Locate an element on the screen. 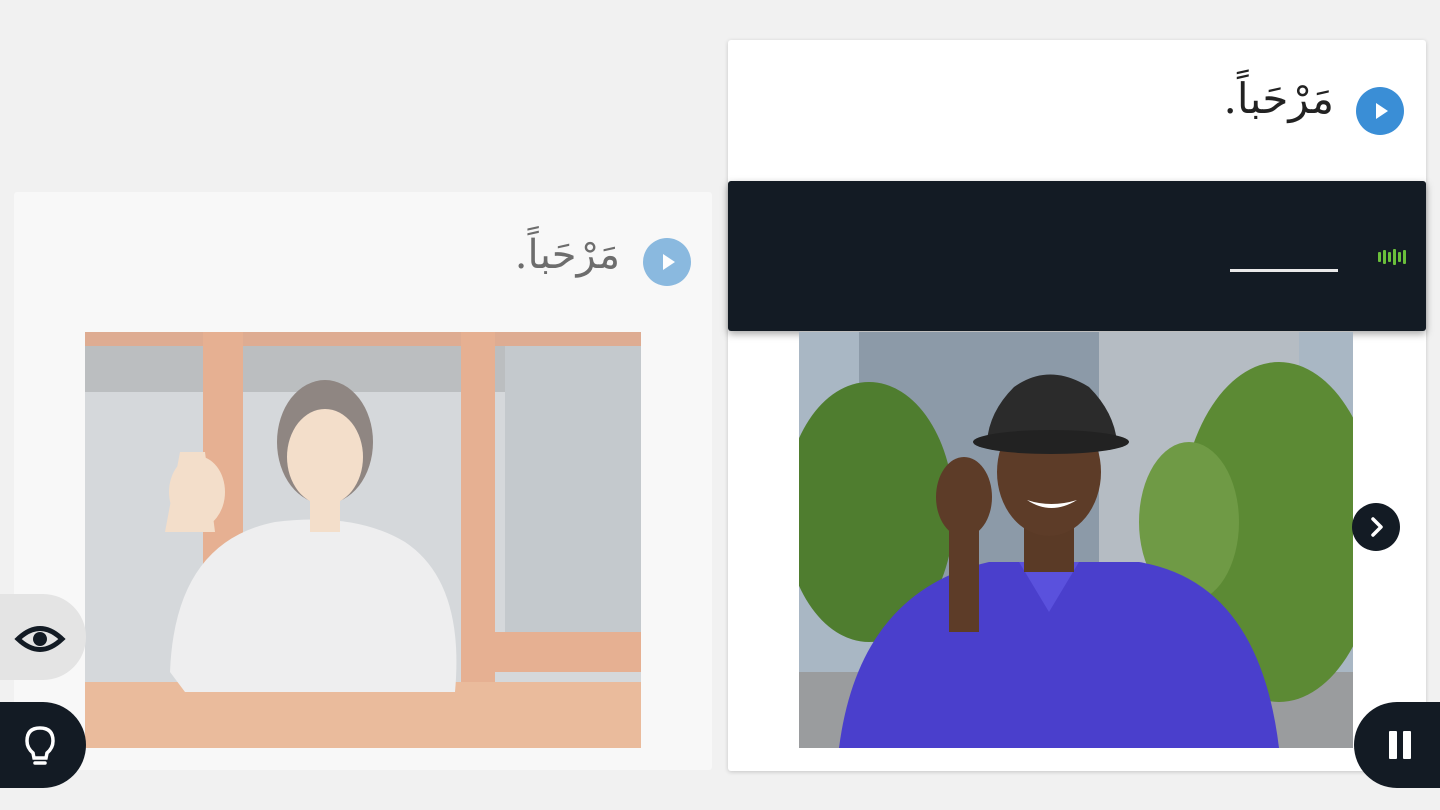  pause-button is located at coordinates (1397, 745).